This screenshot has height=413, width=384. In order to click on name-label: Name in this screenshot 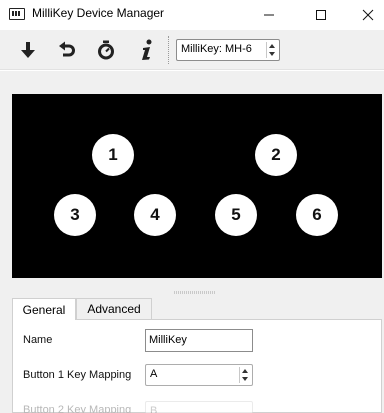, I will do `click(38, 340)`.